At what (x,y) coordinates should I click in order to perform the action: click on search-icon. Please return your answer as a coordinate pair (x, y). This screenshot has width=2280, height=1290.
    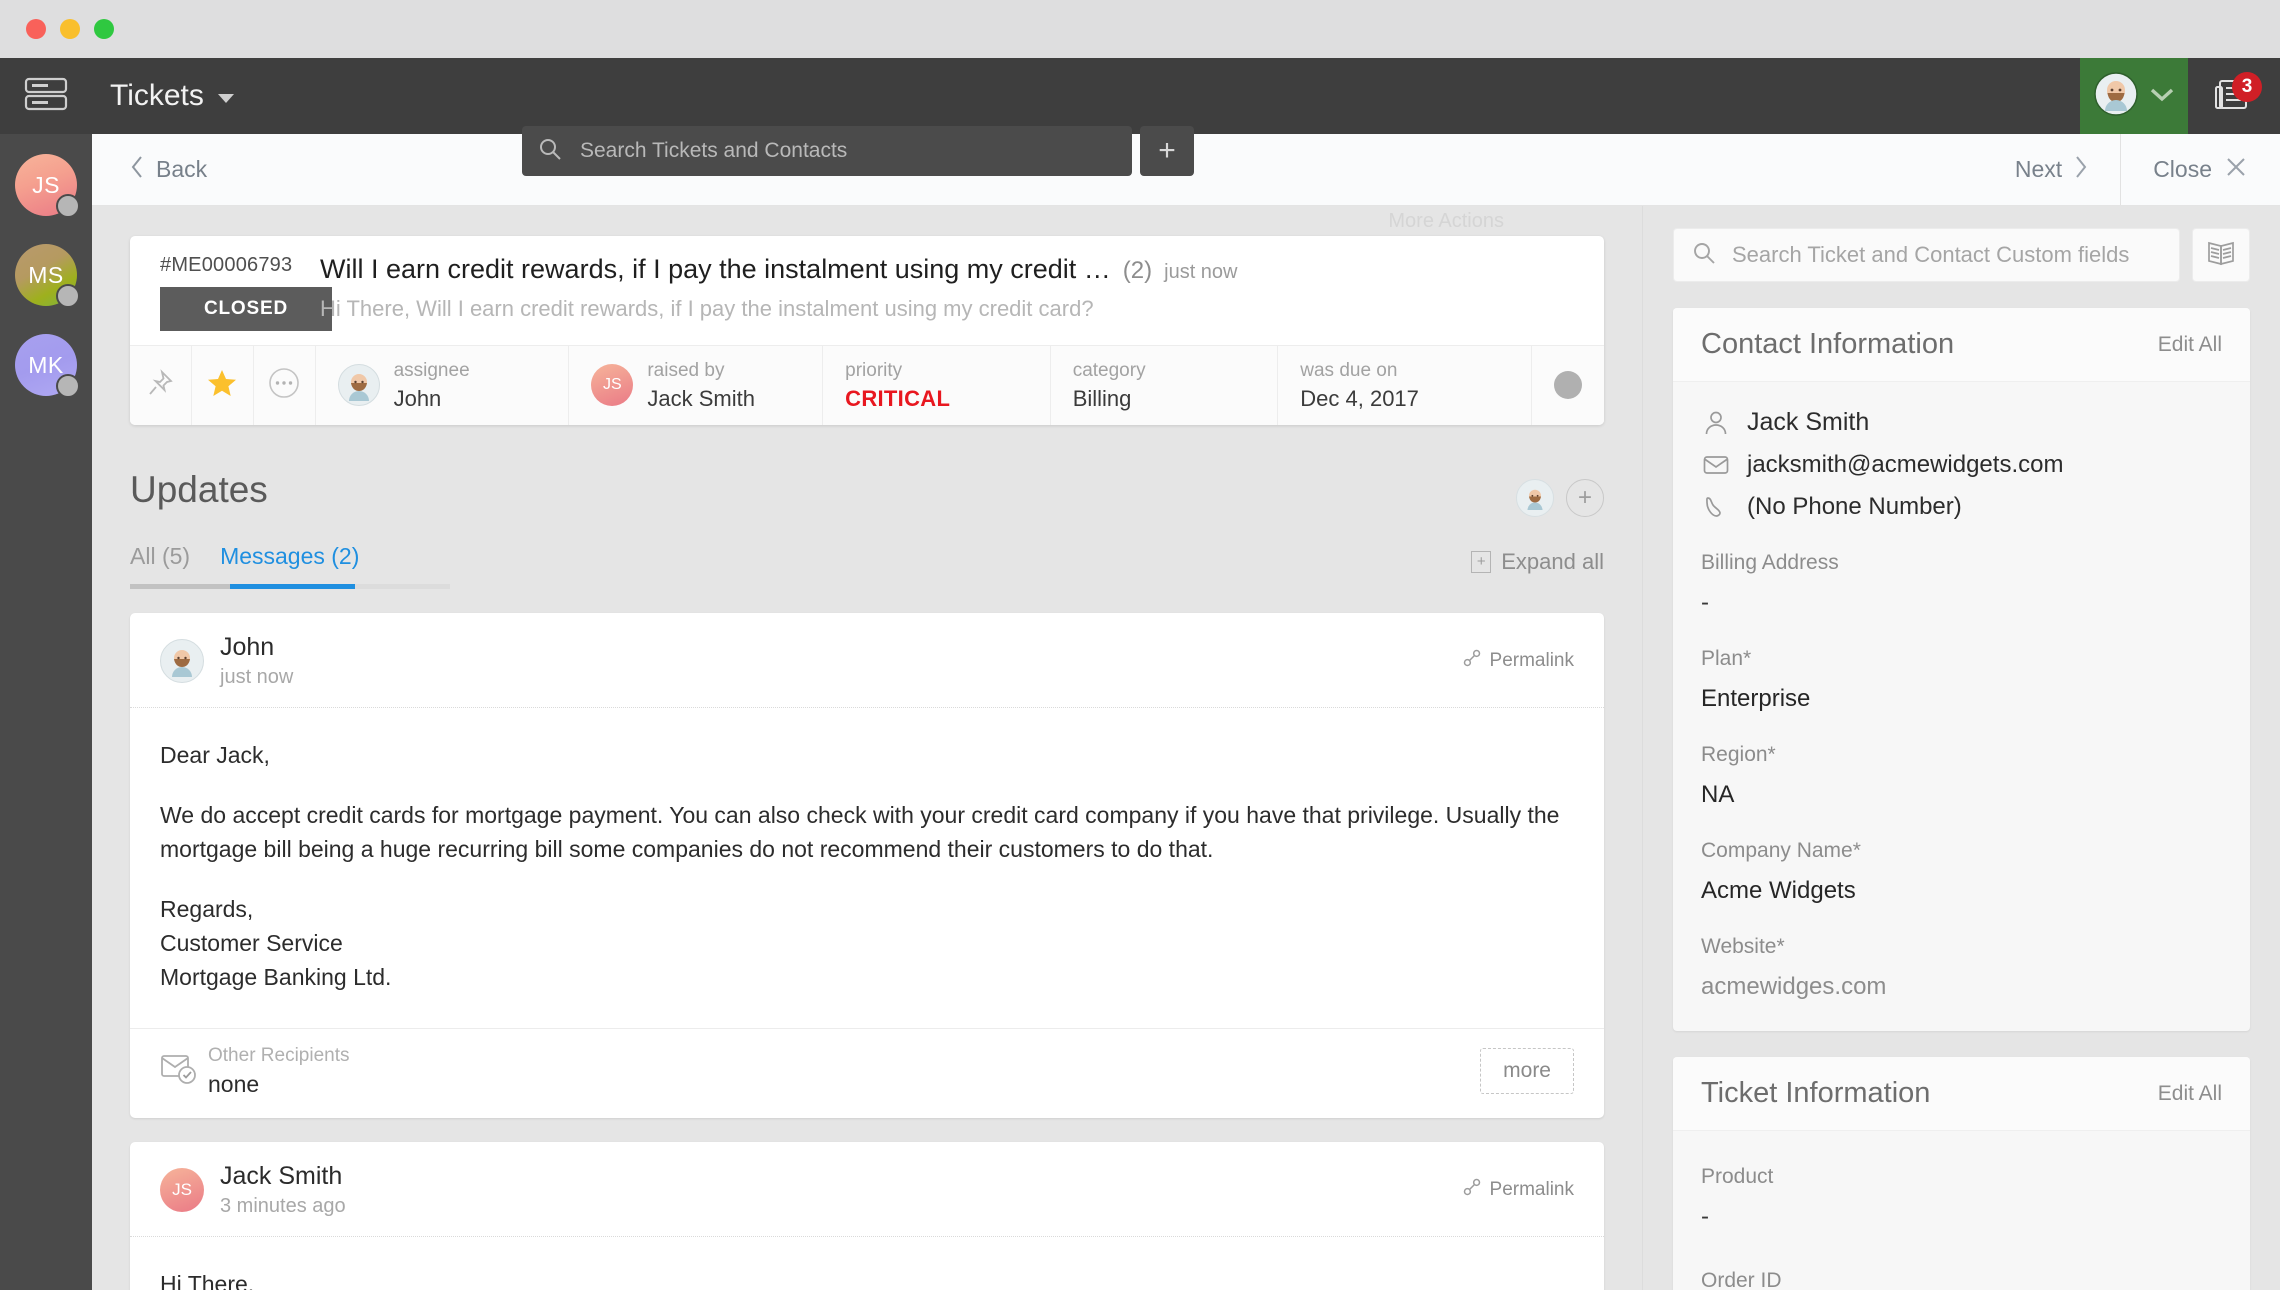
    Looking at the image, I should click on (1704, 255).